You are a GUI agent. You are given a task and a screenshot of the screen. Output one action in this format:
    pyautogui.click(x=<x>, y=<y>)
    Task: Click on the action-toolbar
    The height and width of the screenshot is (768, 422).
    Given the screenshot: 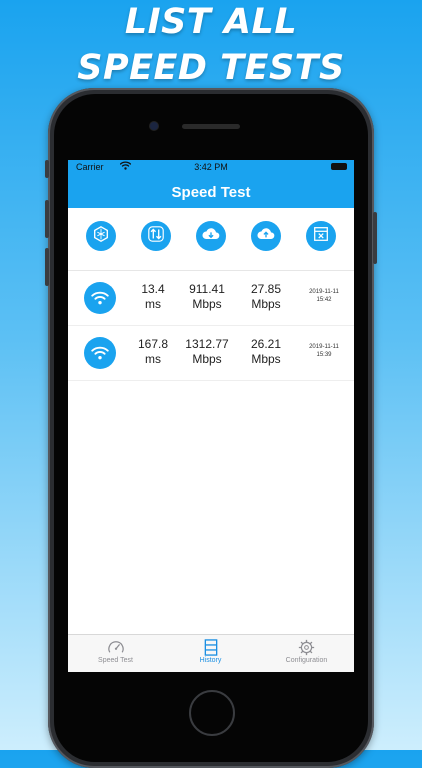 What is the action you would take?
    pyautogui.click(x=211, y=239)
    